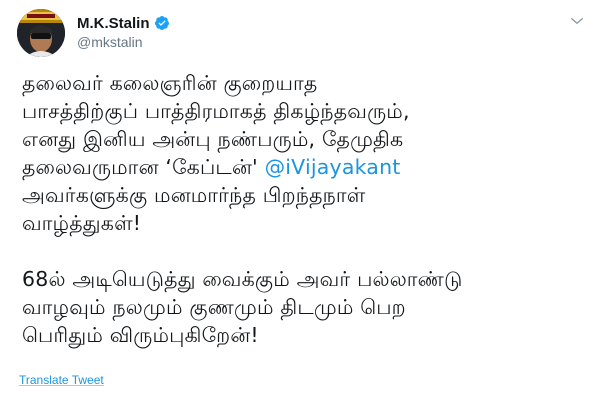 The image size is (600, 400). I want to click on avatar, so click(41, 33).